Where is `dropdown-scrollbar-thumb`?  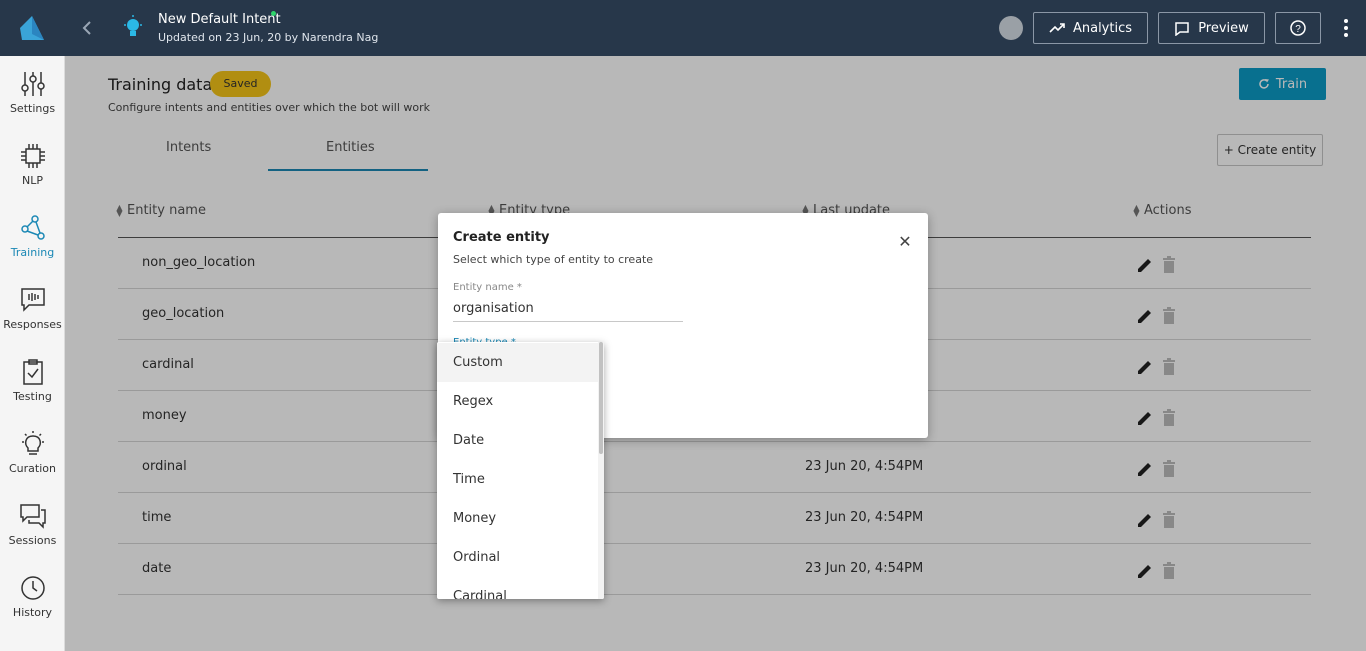
dropdown-scrollbar-thumb is located at coordinates (601, 398).